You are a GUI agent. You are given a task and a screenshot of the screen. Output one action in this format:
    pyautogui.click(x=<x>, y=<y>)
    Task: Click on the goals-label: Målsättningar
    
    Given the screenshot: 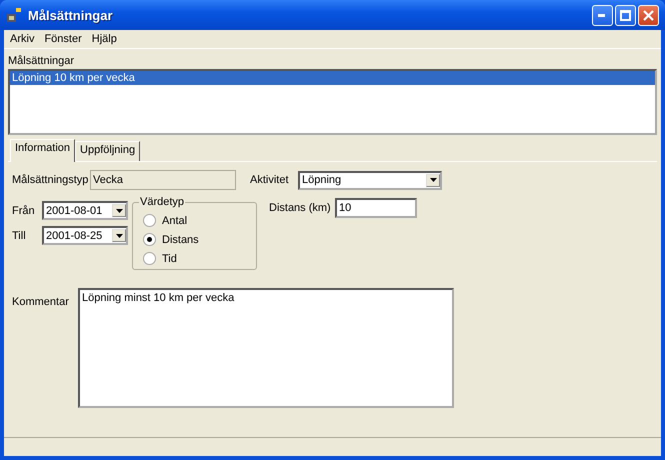 What is the action you would take?
    pyautogui.click(x=42, y=62)
    